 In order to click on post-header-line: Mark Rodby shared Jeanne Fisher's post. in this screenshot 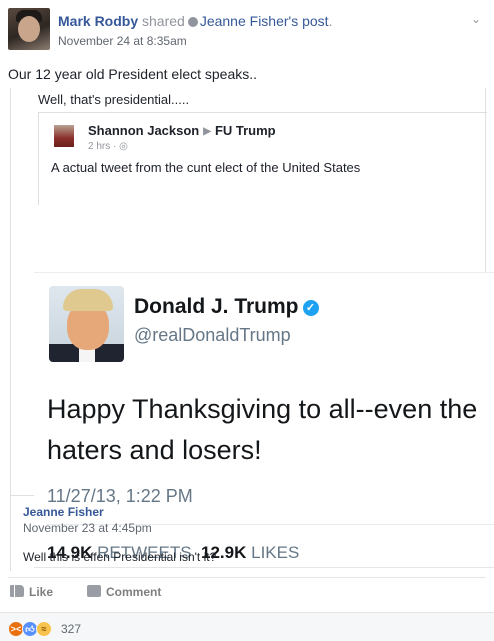, I will do `click(195, 21)`.